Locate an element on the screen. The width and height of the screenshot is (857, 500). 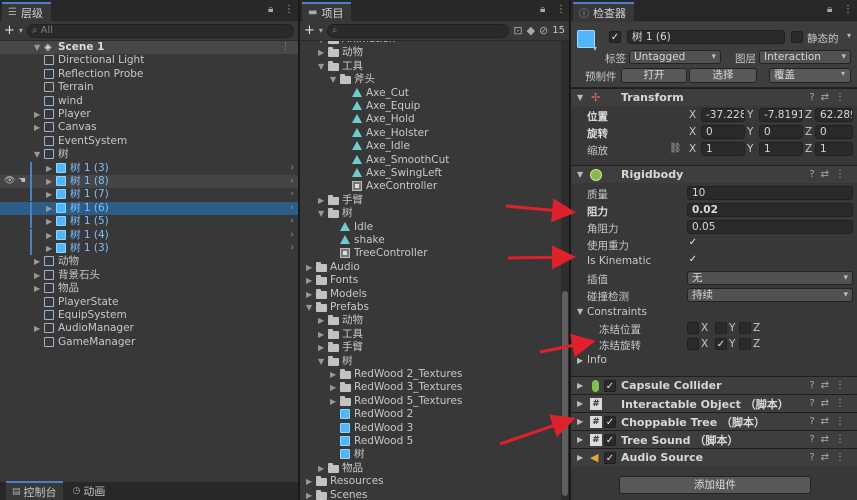
collapse-arrow-icon: ▼ is located at coordinates (580, 97).